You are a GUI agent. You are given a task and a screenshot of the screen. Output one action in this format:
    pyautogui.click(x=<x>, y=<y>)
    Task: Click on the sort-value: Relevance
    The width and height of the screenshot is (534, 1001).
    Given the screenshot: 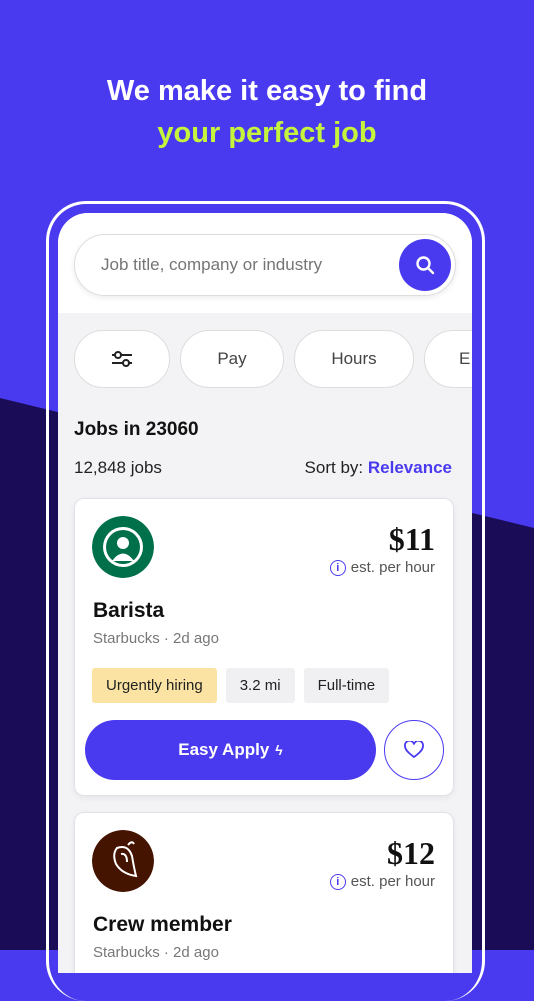 What is the action you would take?
    pyautogui.click(x=410, y=467)
    